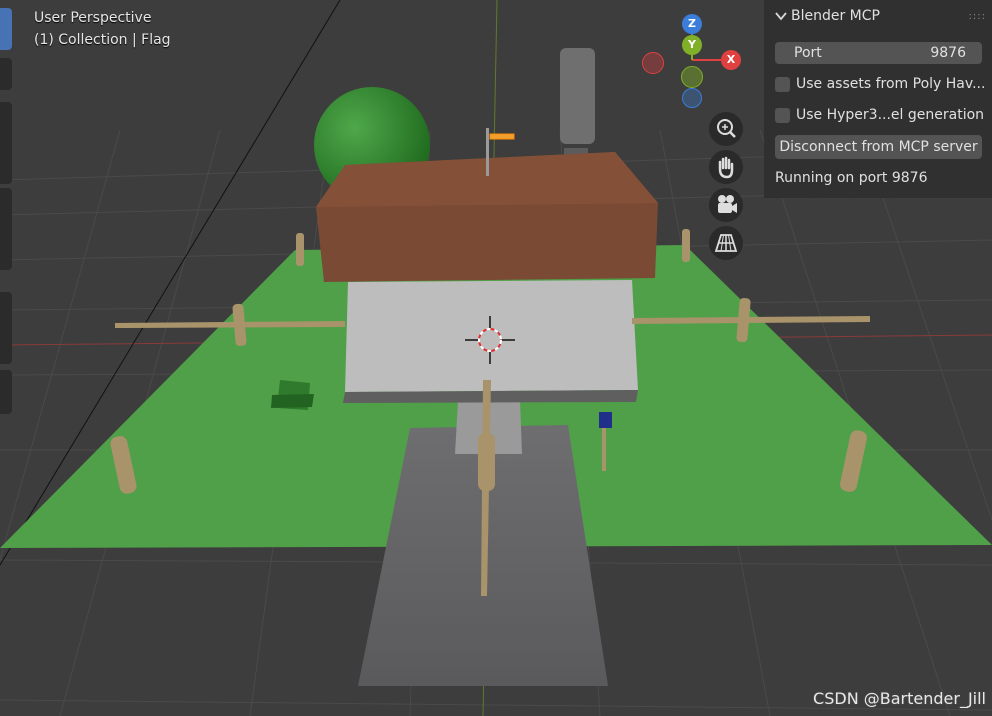 The image size is (992, 716). What do you see at coordinates (692, 98) in the screenshot?
I see `neg-z-axis-ball` at bounding box center [692, 98].